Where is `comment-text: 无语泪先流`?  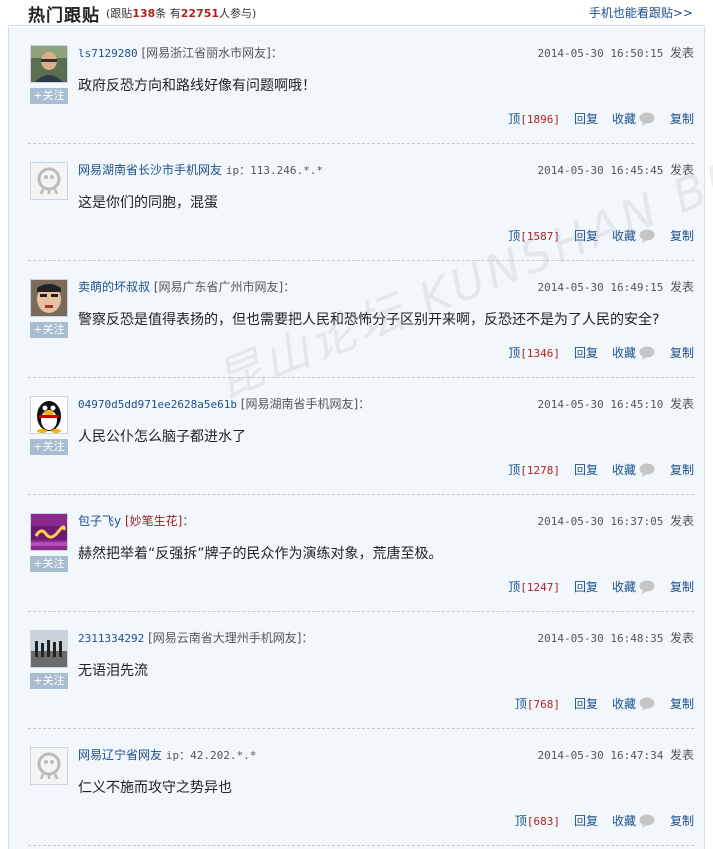
comment-text: 无语泪先流 is located at coordinates (113, 671).